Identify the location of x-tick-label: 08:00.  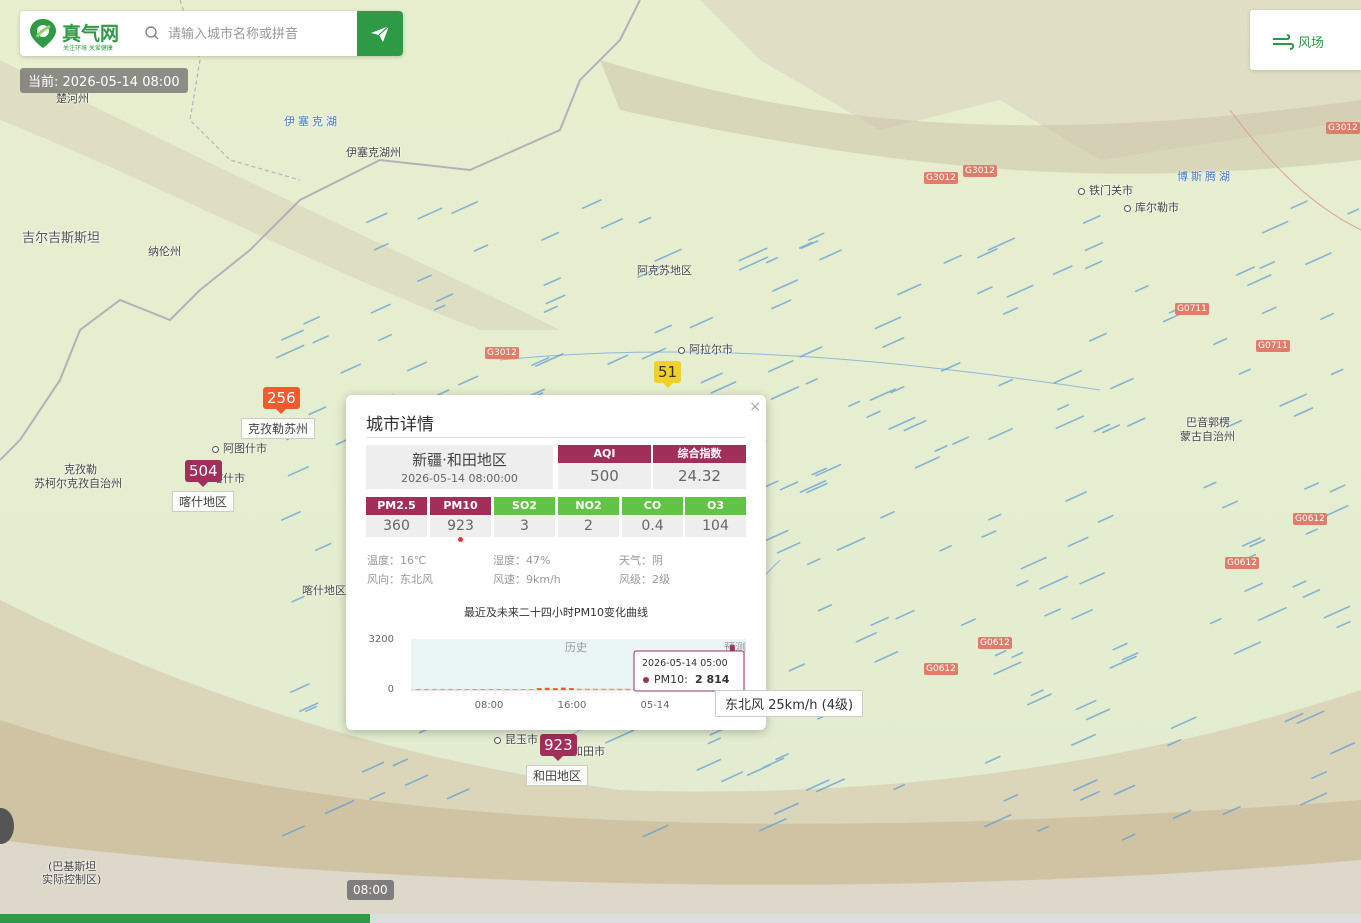
(489, 705).